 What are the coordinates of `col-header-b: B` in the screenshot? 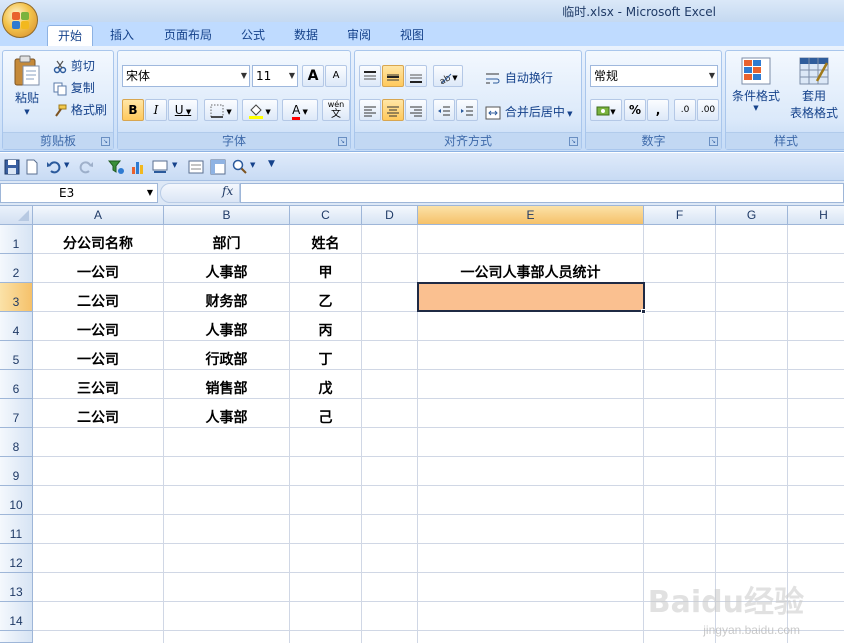 It's located at (227, 215).